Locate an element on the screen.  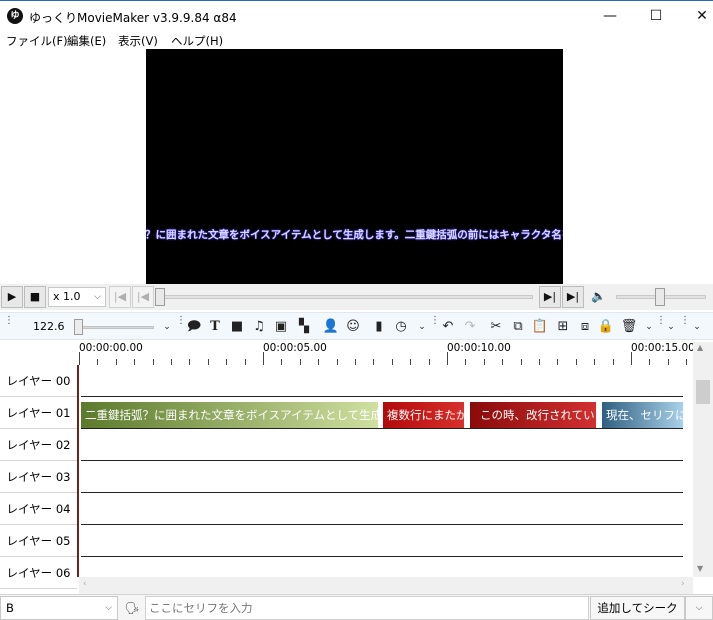
timeline-clip: 複数行にまたがる is located at coordinates (423, 415).